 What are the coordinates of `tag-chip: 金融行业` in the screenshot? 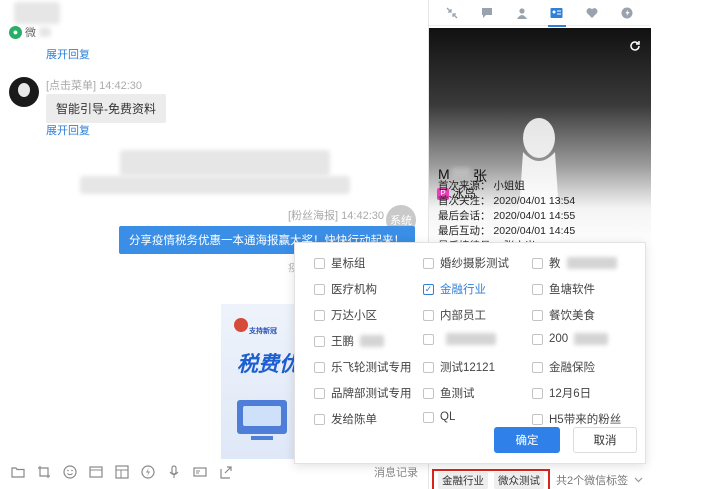 It's located at (463, 480).